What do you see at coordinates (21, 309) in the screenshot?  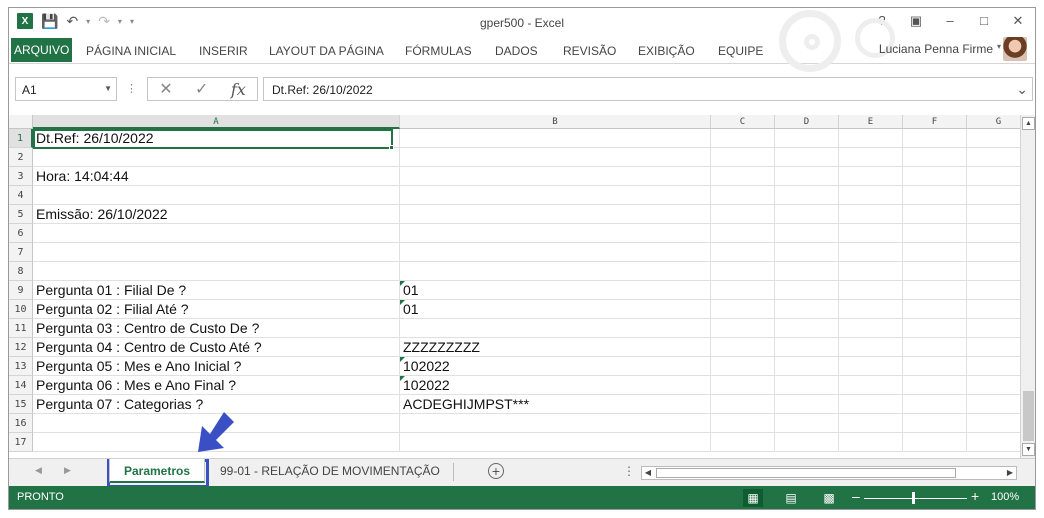 I see `row-header: 10` at bounding box center [21, 309].